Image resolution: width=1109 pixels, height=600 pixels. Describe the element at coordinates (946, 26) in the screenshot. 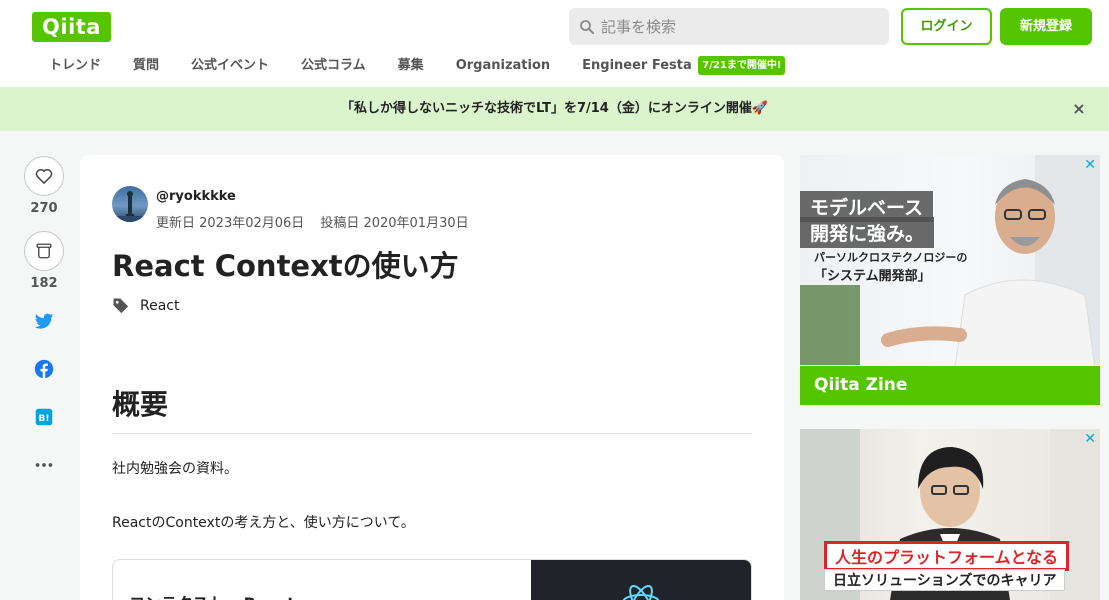

I see `login-button: ログイン` at that location.